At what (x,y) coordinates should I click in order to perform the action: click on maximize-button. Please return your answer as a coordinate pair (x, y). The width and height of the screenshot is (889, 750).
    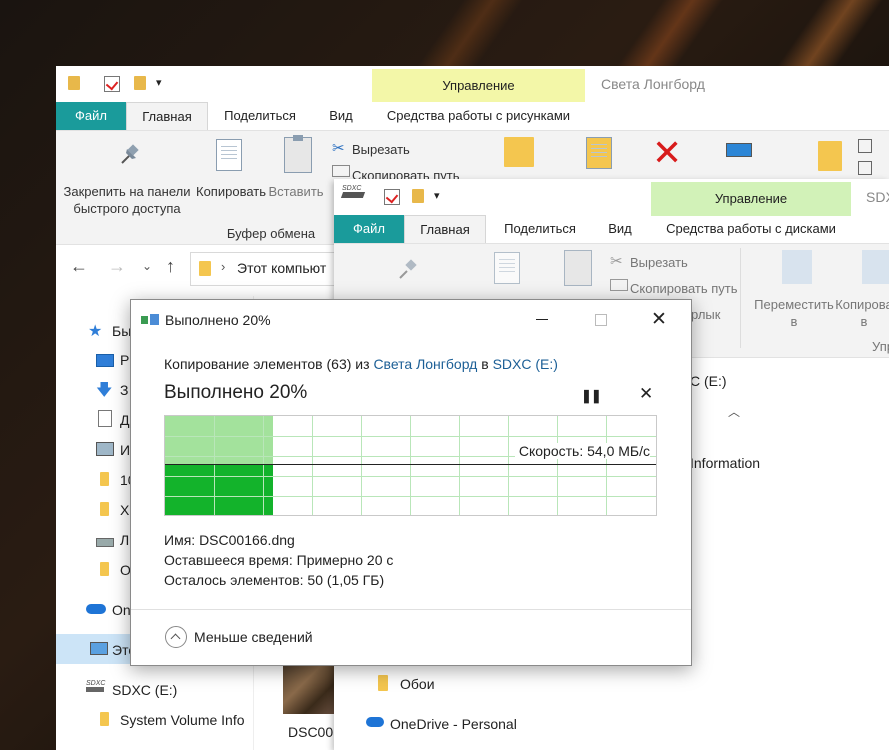
    Looking at the image, I should click on (601, 320).